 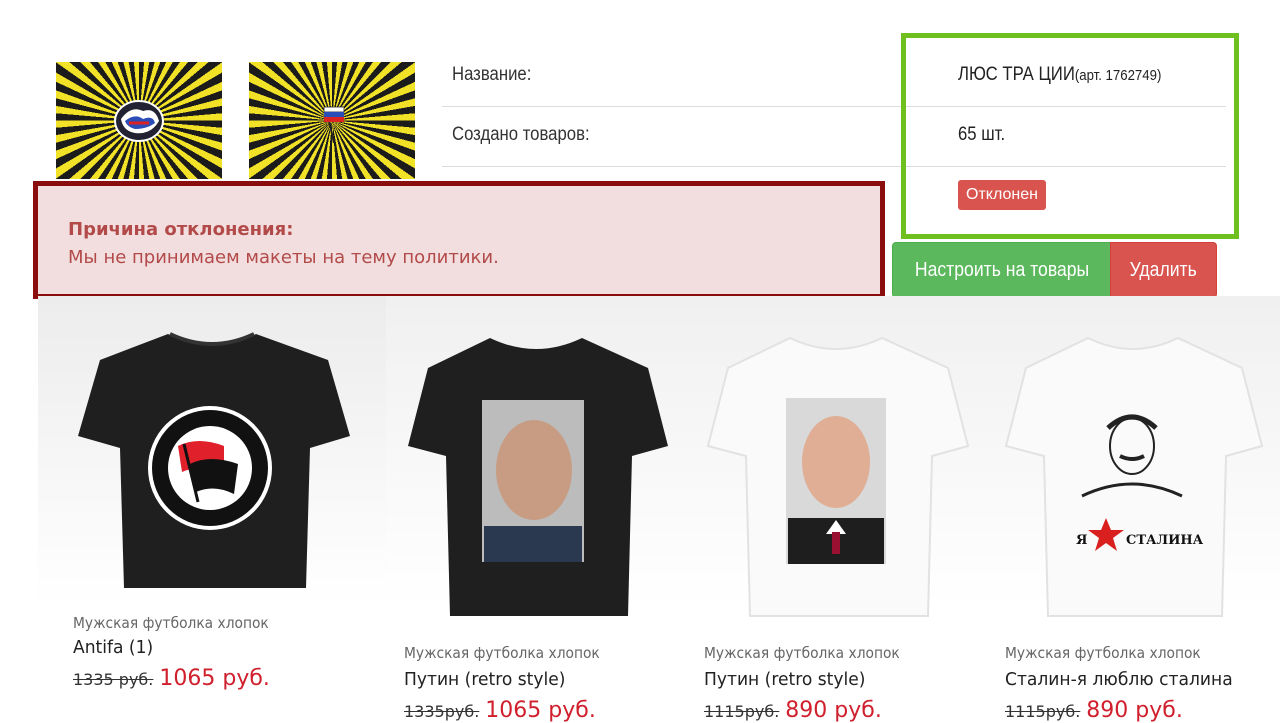 What do you see at coordinates (521, 134) in the screenshot?
I see `count-label: Создано товаров:` at bounding box center [521, 134].